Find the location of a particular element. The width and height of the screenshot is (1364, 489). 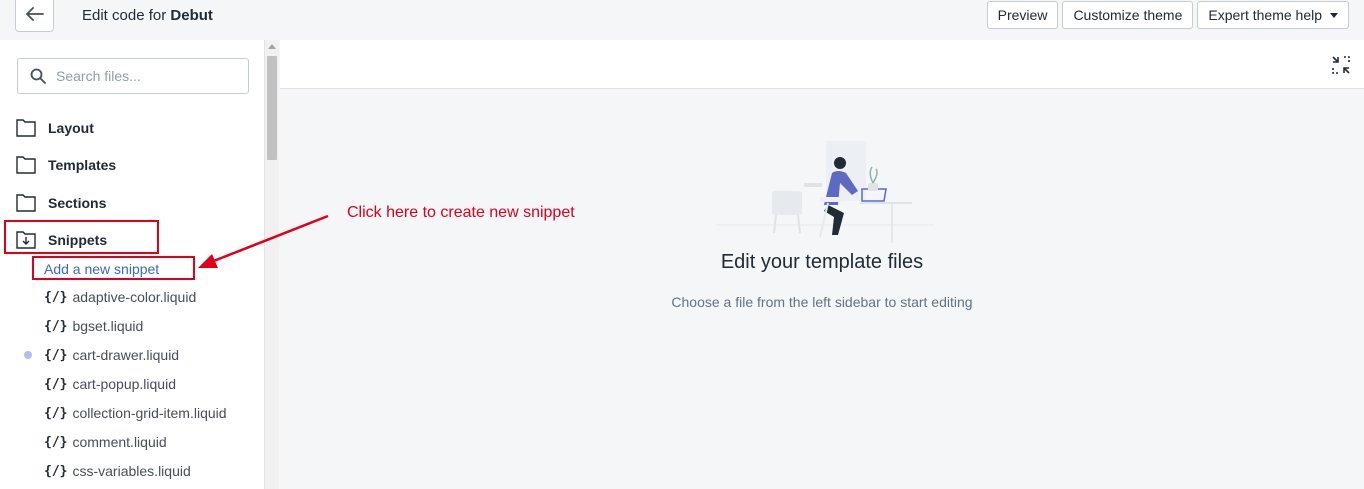

customize-theme-button: Customize theme is located at coordinates (1128, 15).